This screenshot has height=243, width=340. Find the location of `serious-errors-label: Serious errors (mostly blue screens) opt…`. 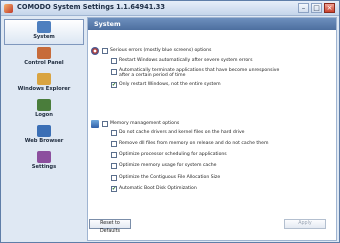

serious-errors-label: Serious errors (mostly blue screens) opt… is located at coordinates (161, 50).